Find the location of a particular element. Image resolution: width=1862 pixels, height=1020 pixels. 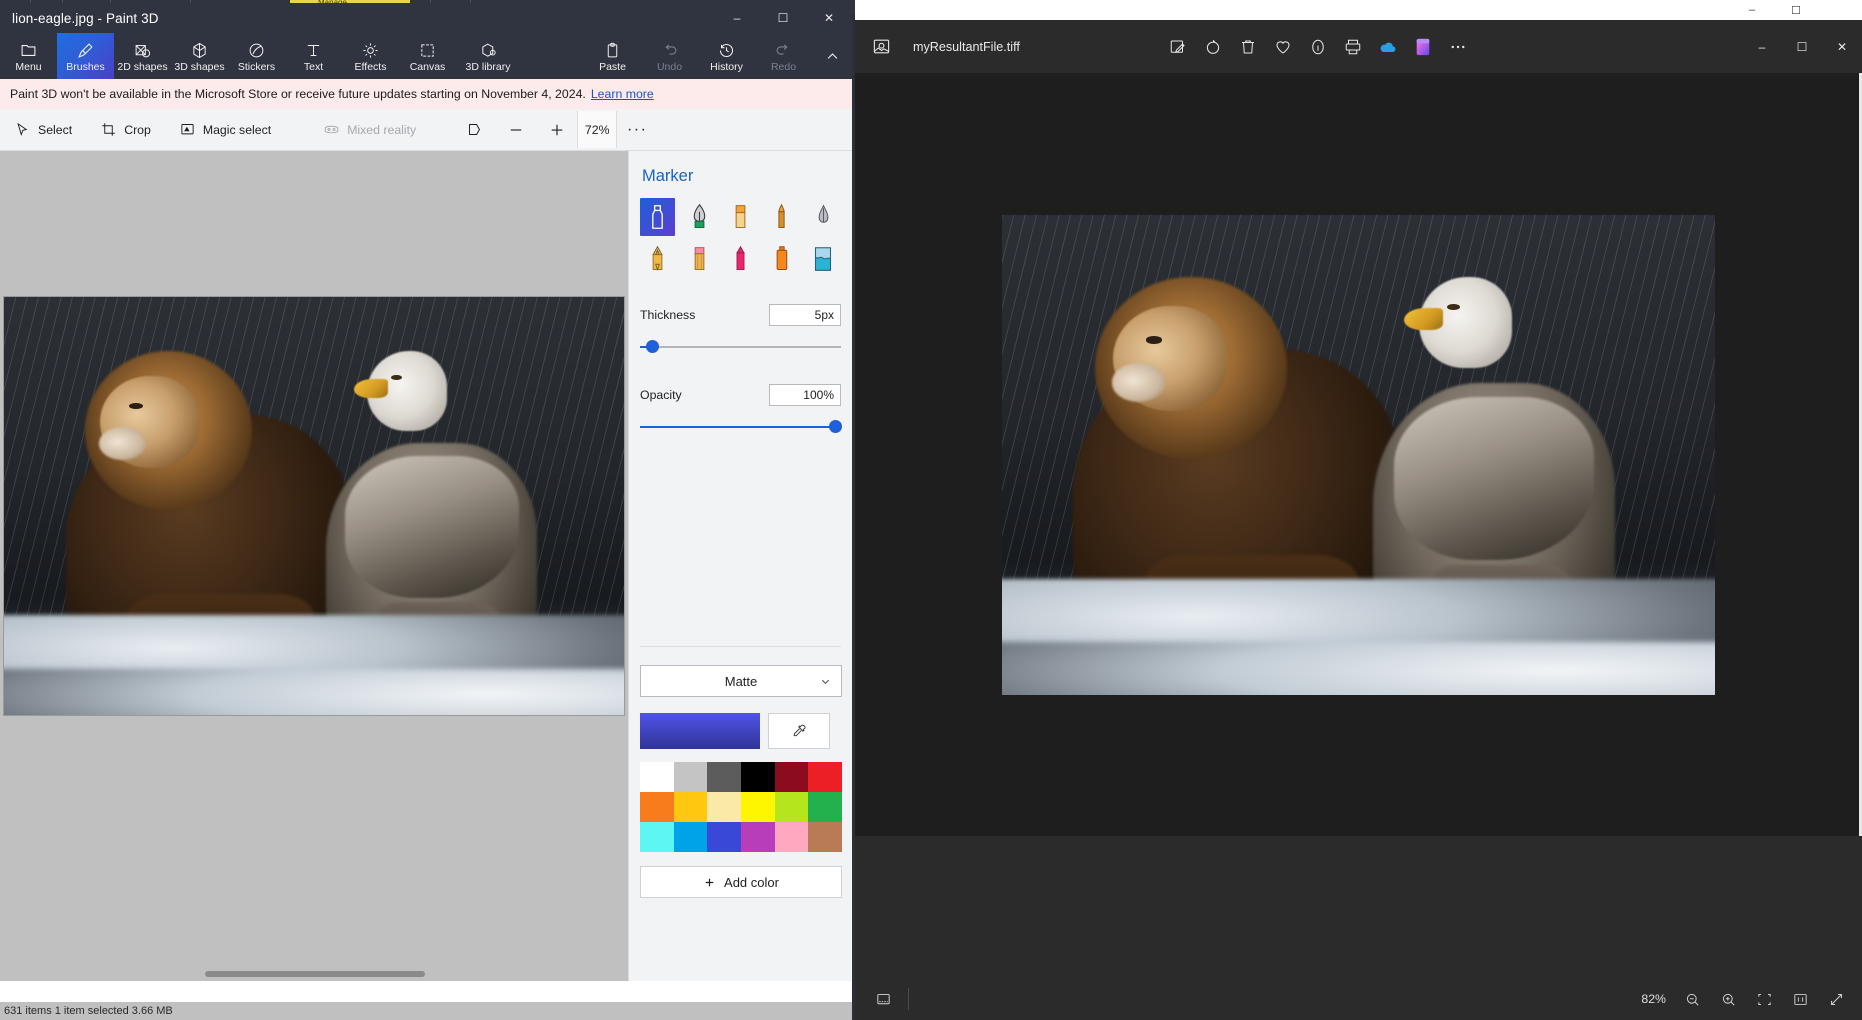

current-color-swatch is located at coordinates (700, 731).